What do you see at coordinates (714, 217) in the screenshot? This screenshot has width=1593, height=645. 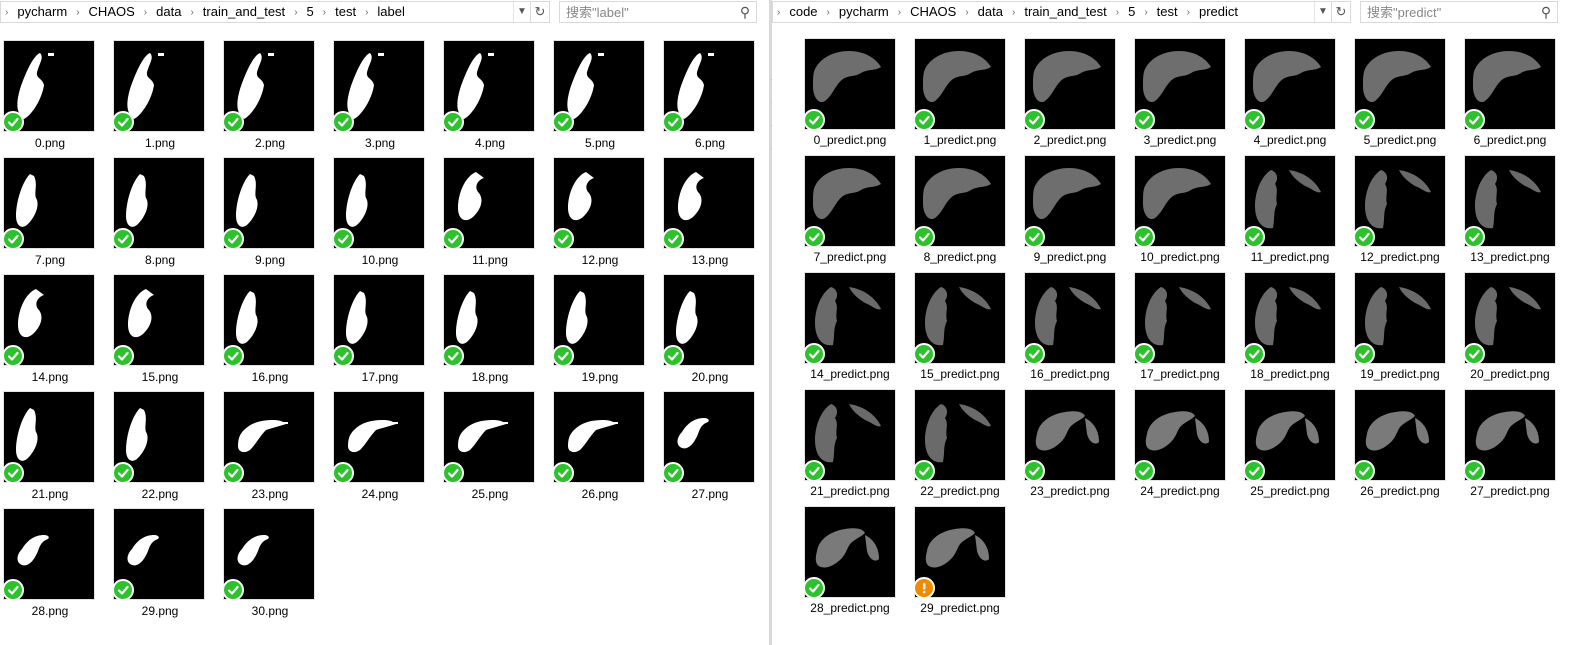 I see `file-item: 13.png` at bounding box center [714, 217].